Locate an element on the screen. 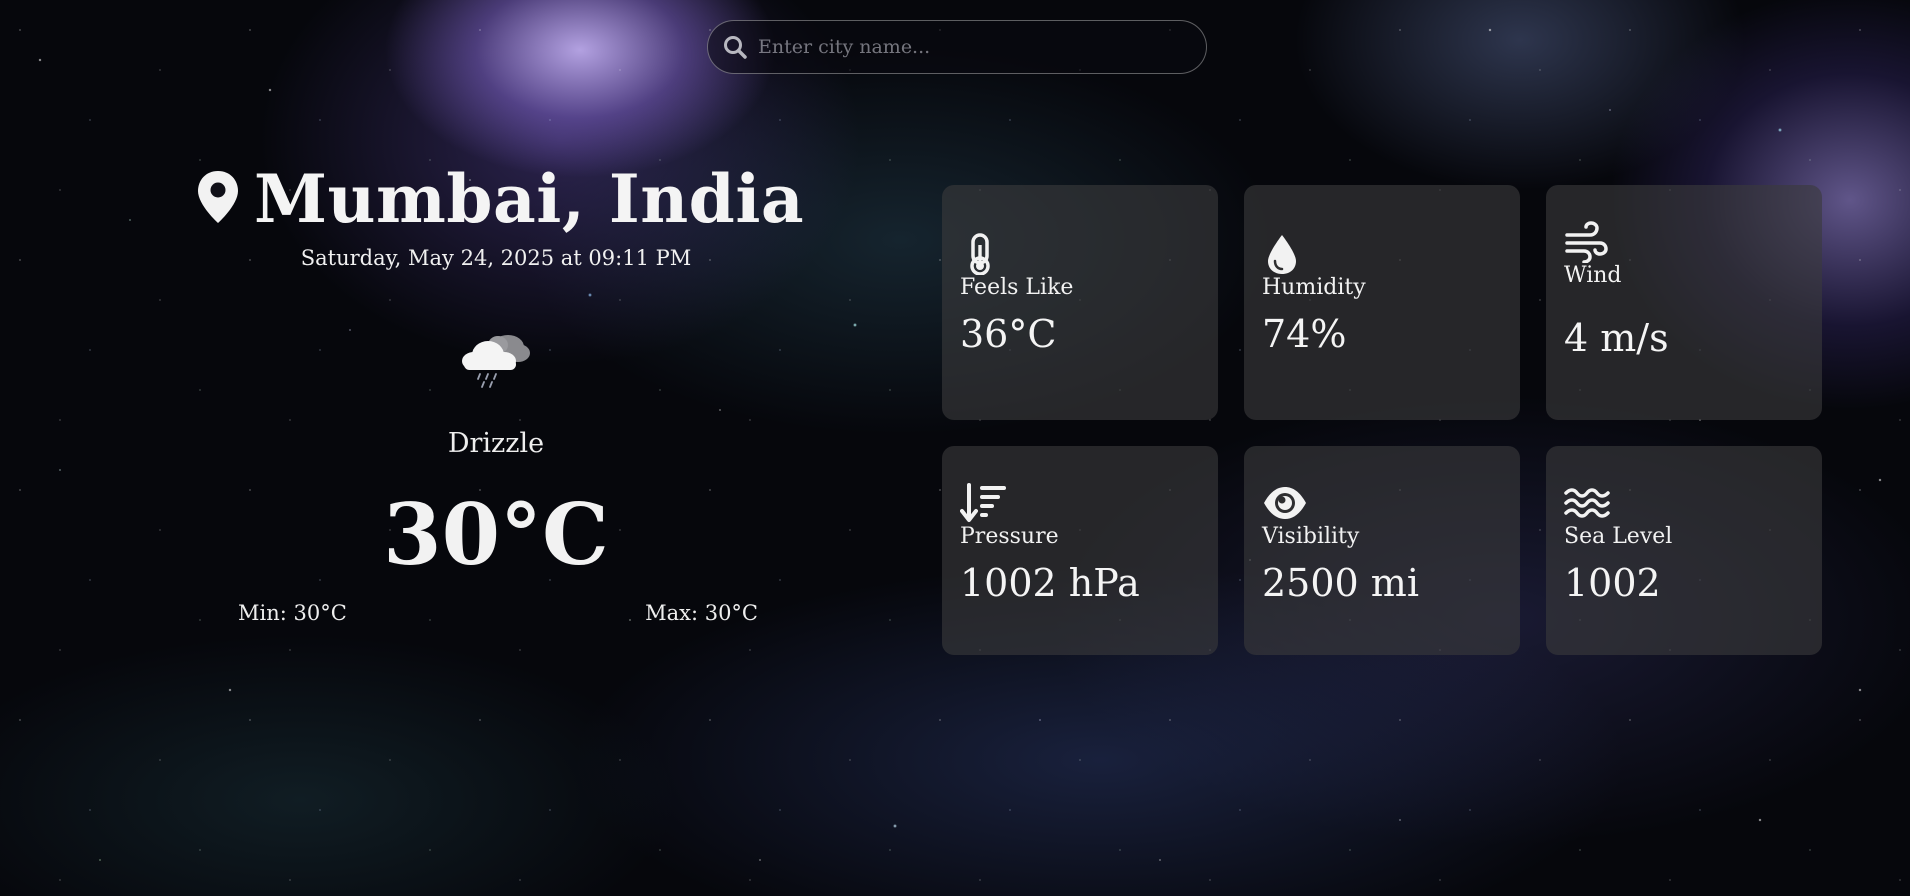 This screenshot has height=896, width=1910. date-time: Saturday, May 24, 2025 at 09:11 PM is located at coordinates (496, 258).